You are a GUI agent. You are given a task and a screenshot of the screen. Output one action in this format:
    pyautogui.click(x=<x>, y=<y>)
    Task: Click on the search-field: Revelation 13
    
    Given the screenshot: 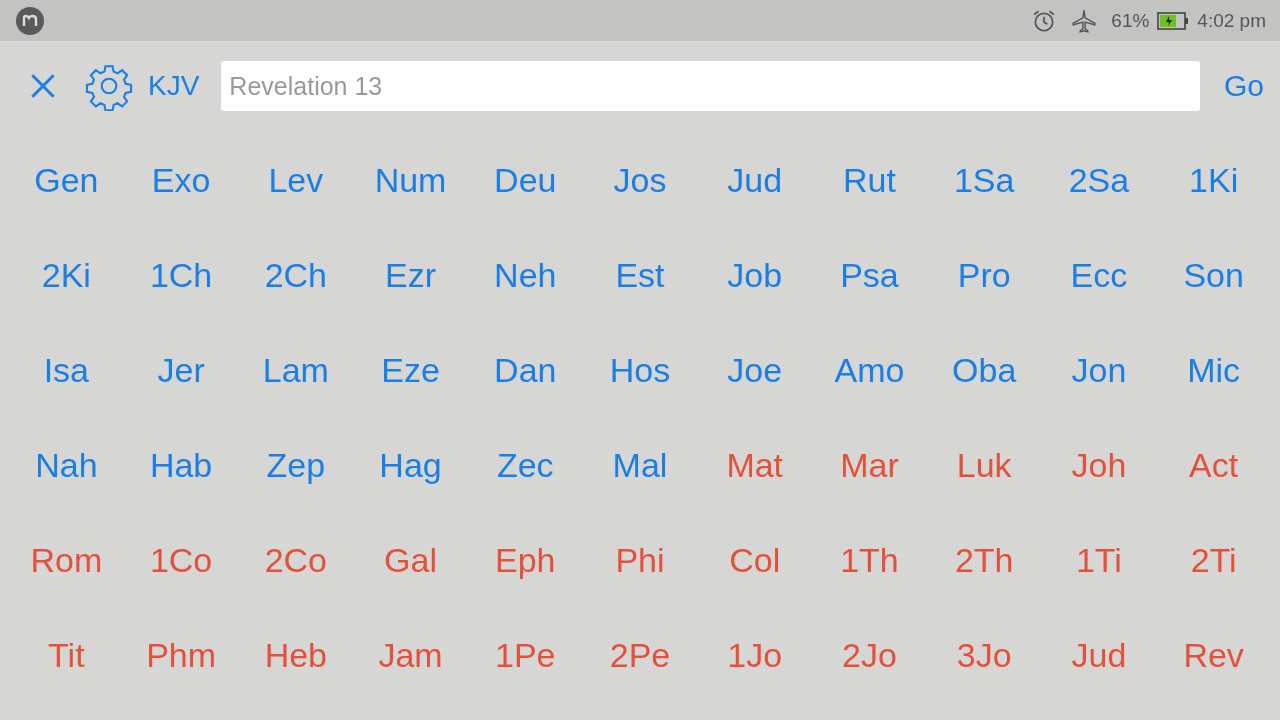 What is the action you would take?
    pyautogui.click(x=710, y=86)
    